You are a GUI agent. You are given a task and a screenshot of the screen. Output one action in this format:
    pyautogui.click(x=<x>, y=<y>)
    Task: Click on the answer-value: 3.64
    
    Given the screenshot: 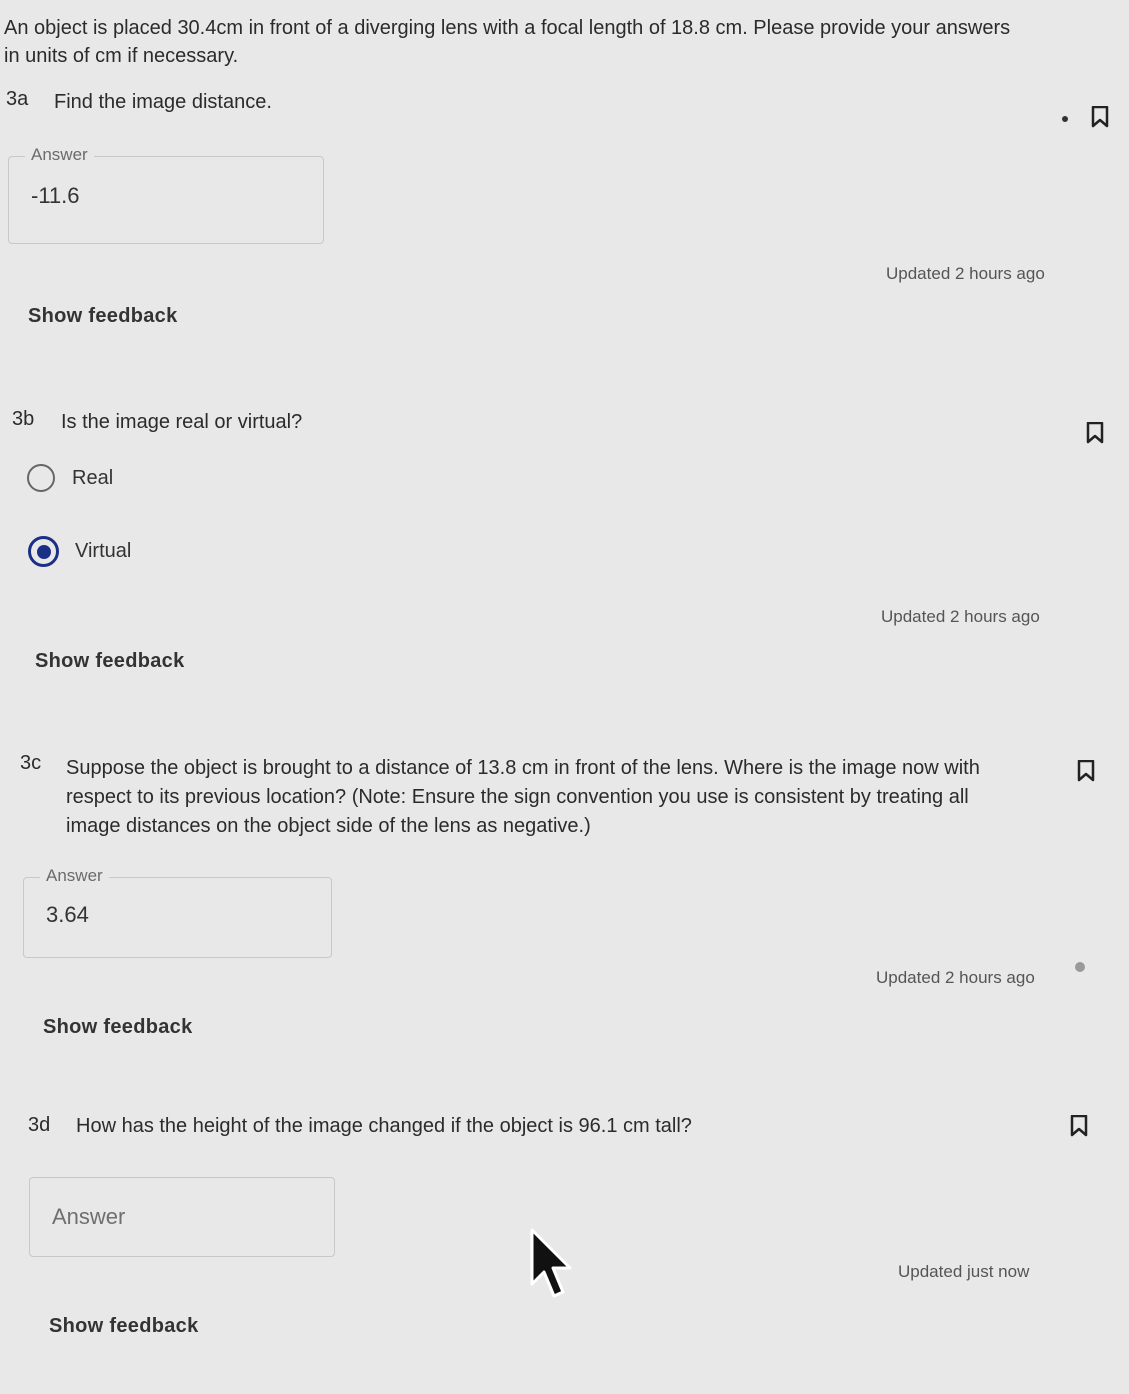 What is the action you would take?
    pyautogui.click(x=67, y=914)
    